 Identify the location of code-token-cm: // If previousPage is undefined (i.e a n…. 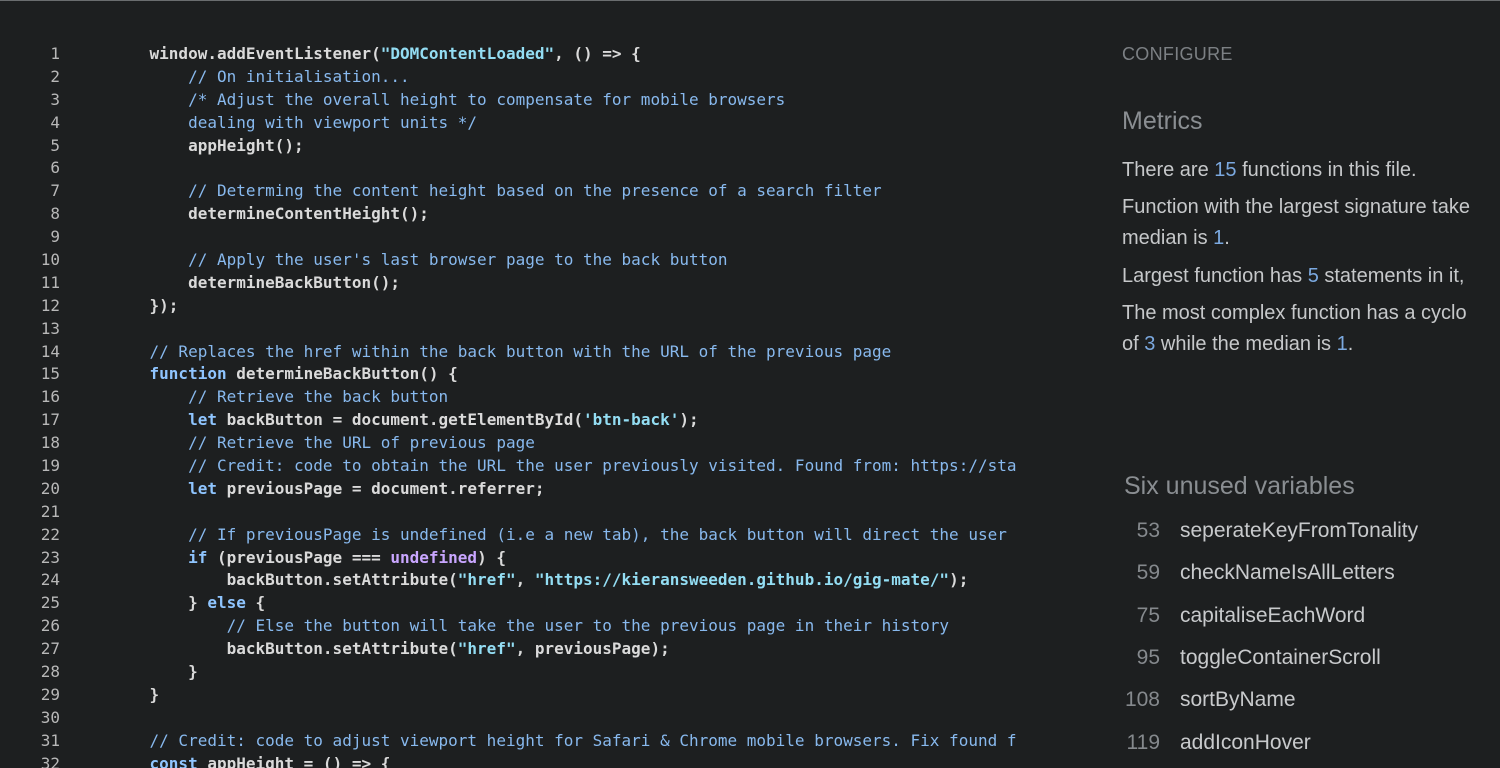
(559, 534).